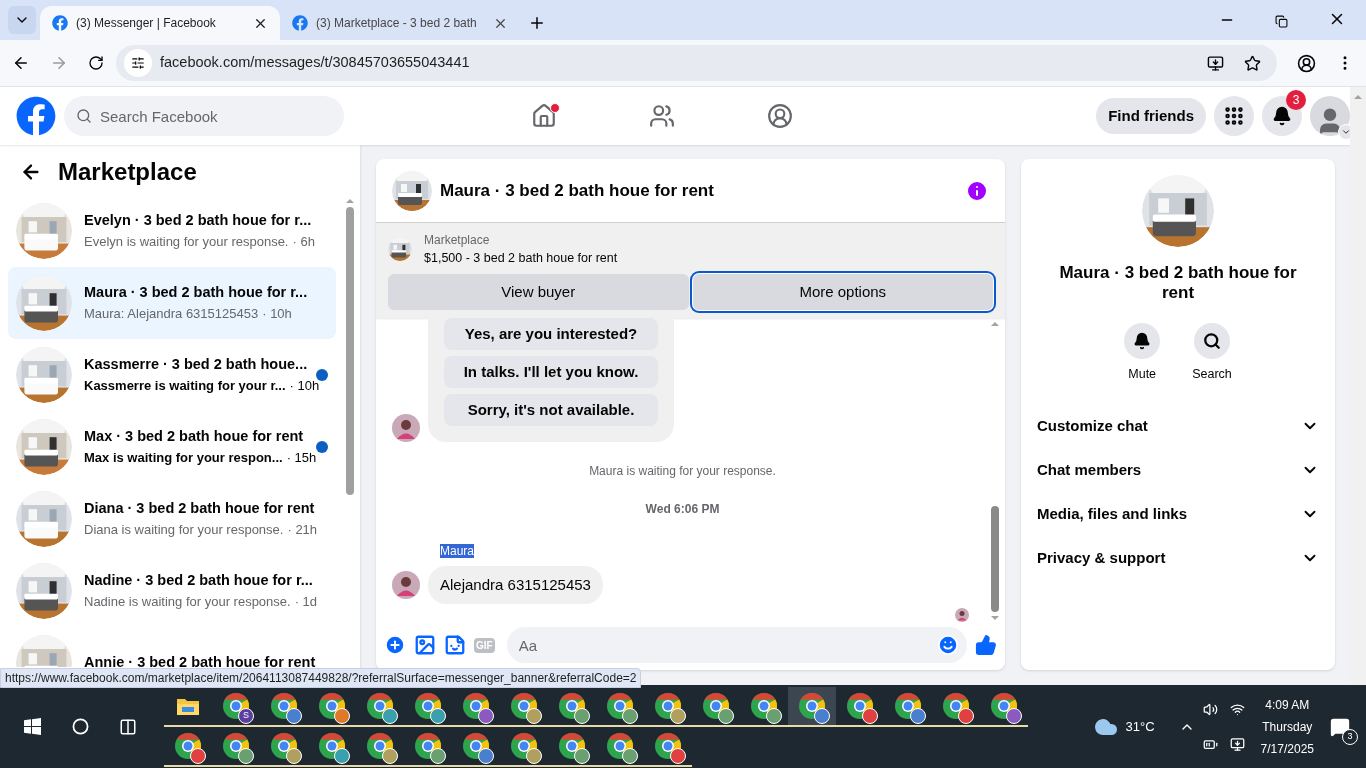 This screenshot has height=768, width=1366. I want to click on browser-taskbar-button, so click(812, 706).